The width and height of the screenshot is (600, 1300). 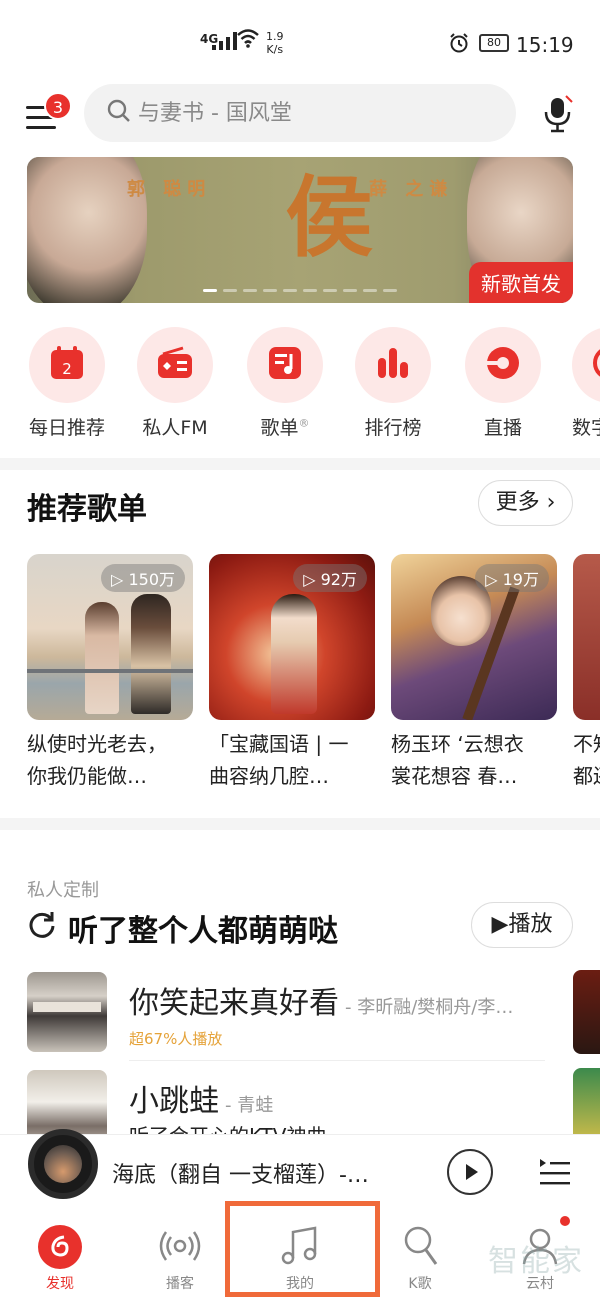 What do you see at coordinates (555, 1172) in the screenshot?
I see `playlist-queue-icon` at bounding box center [555, 1172].